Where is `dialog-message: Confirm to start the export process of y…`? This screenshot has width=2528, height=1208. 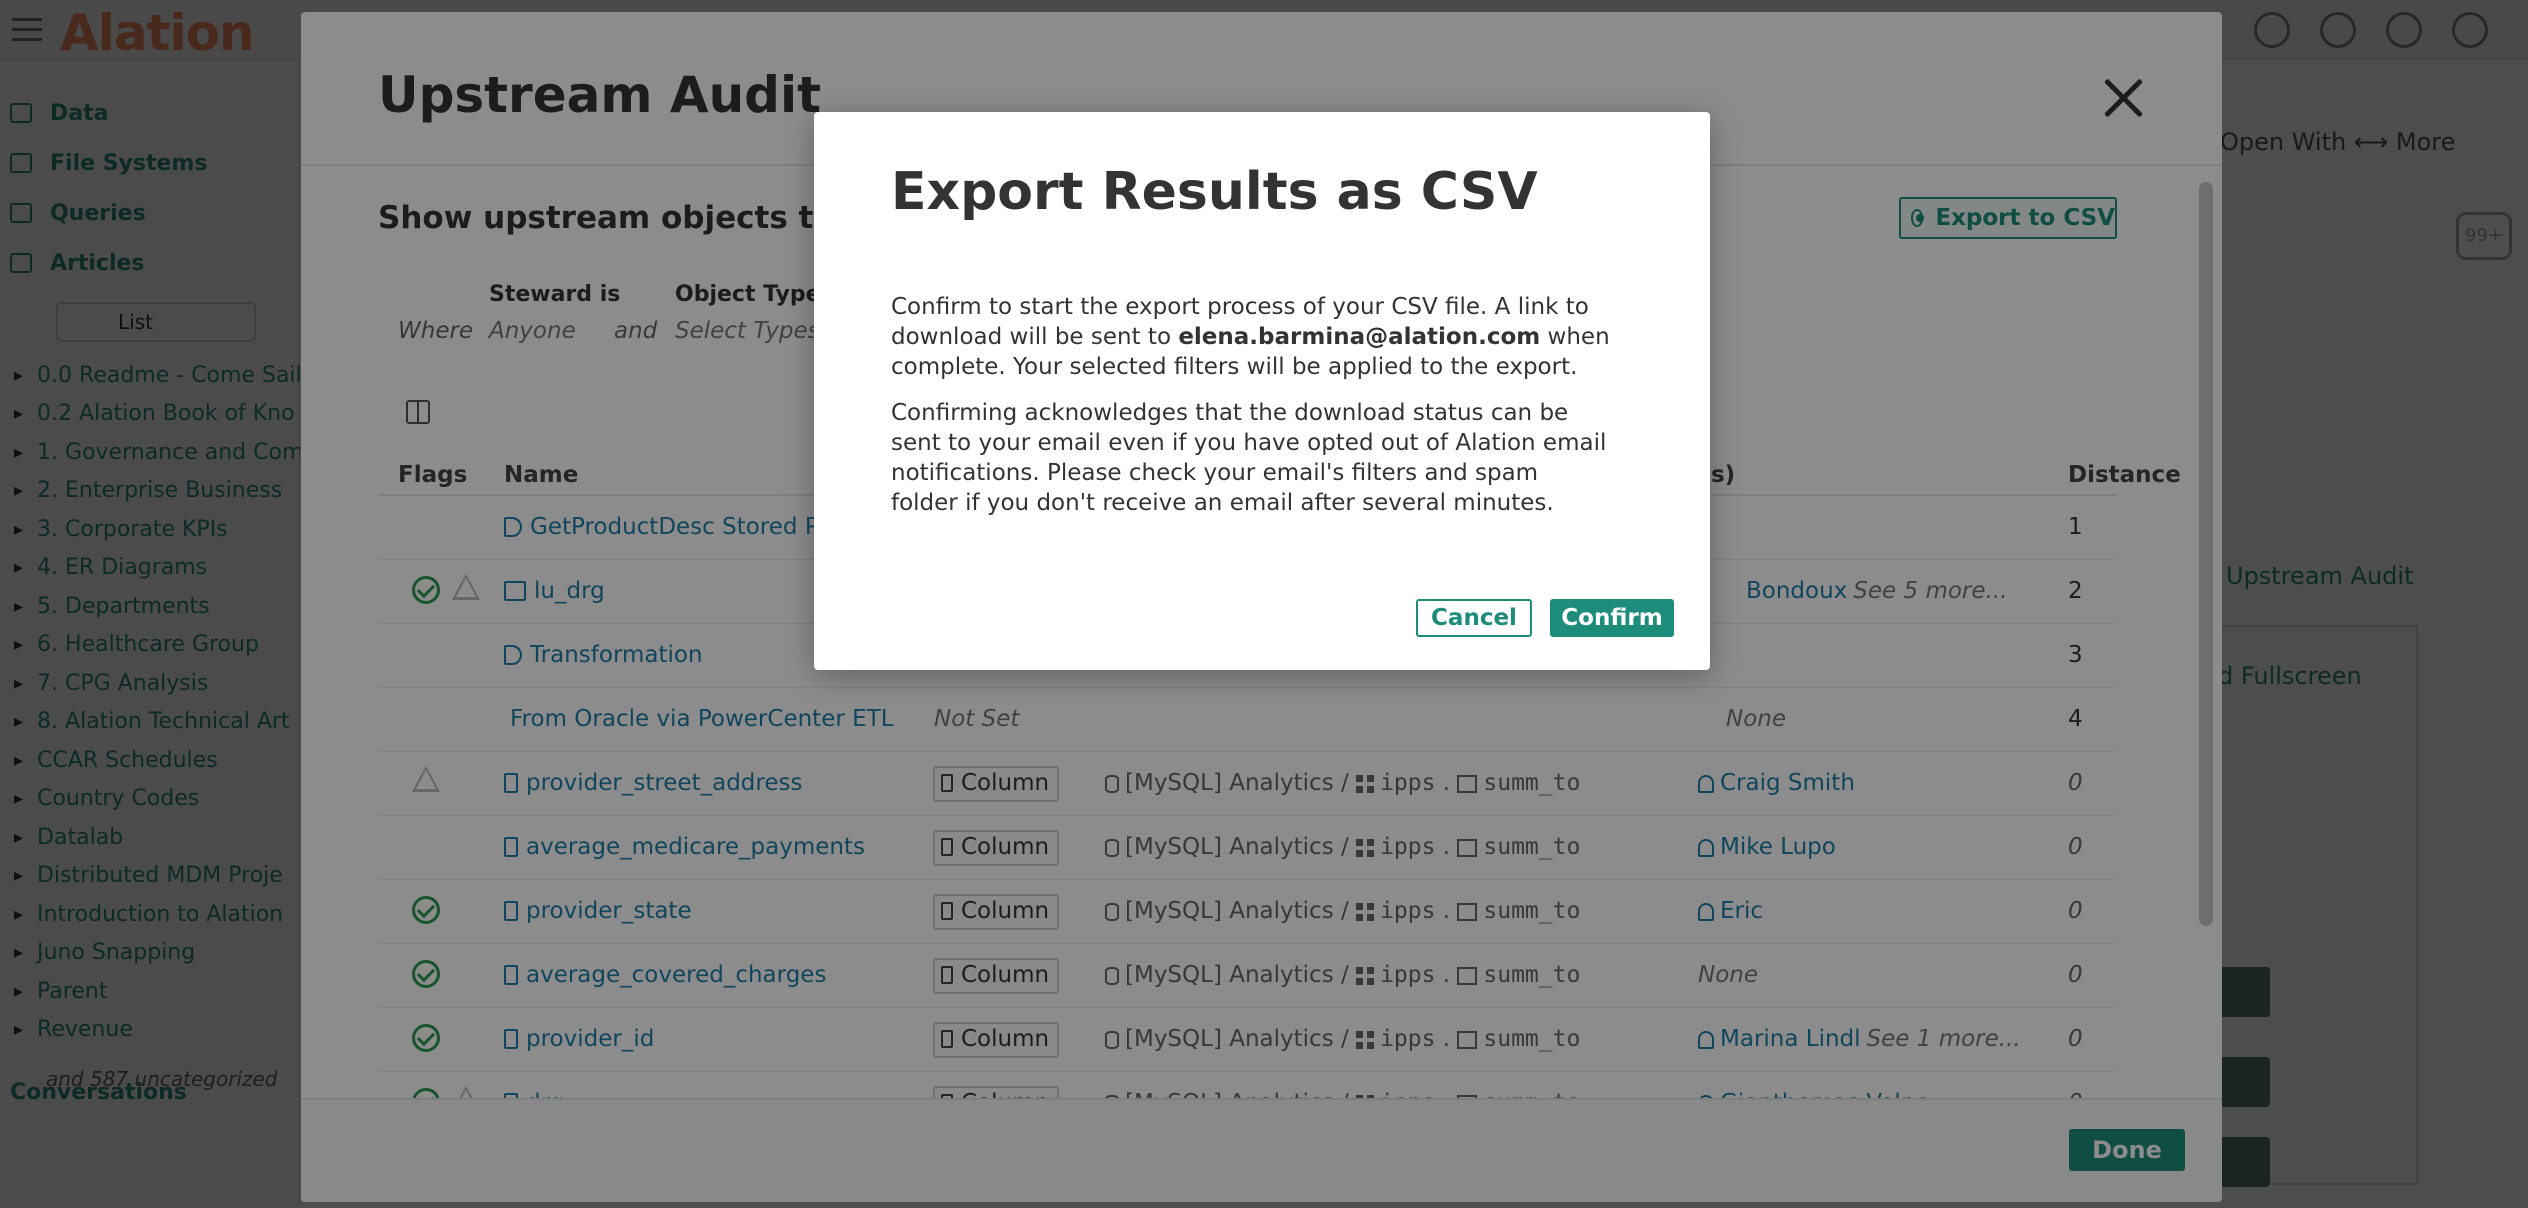 dialog-message: Confirm to start the export process of y… is located at coordinates (1251, 337).